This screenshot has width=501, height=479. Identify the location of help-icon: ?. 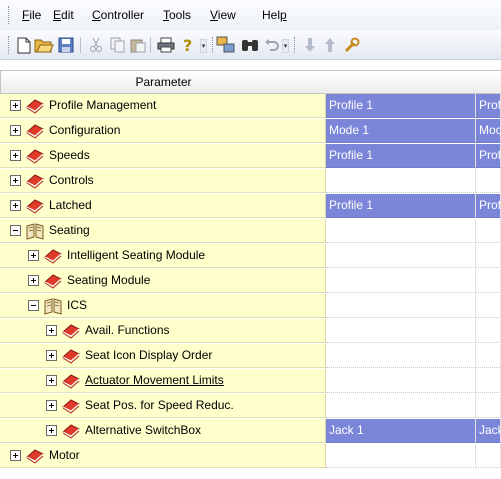
(188, 45).